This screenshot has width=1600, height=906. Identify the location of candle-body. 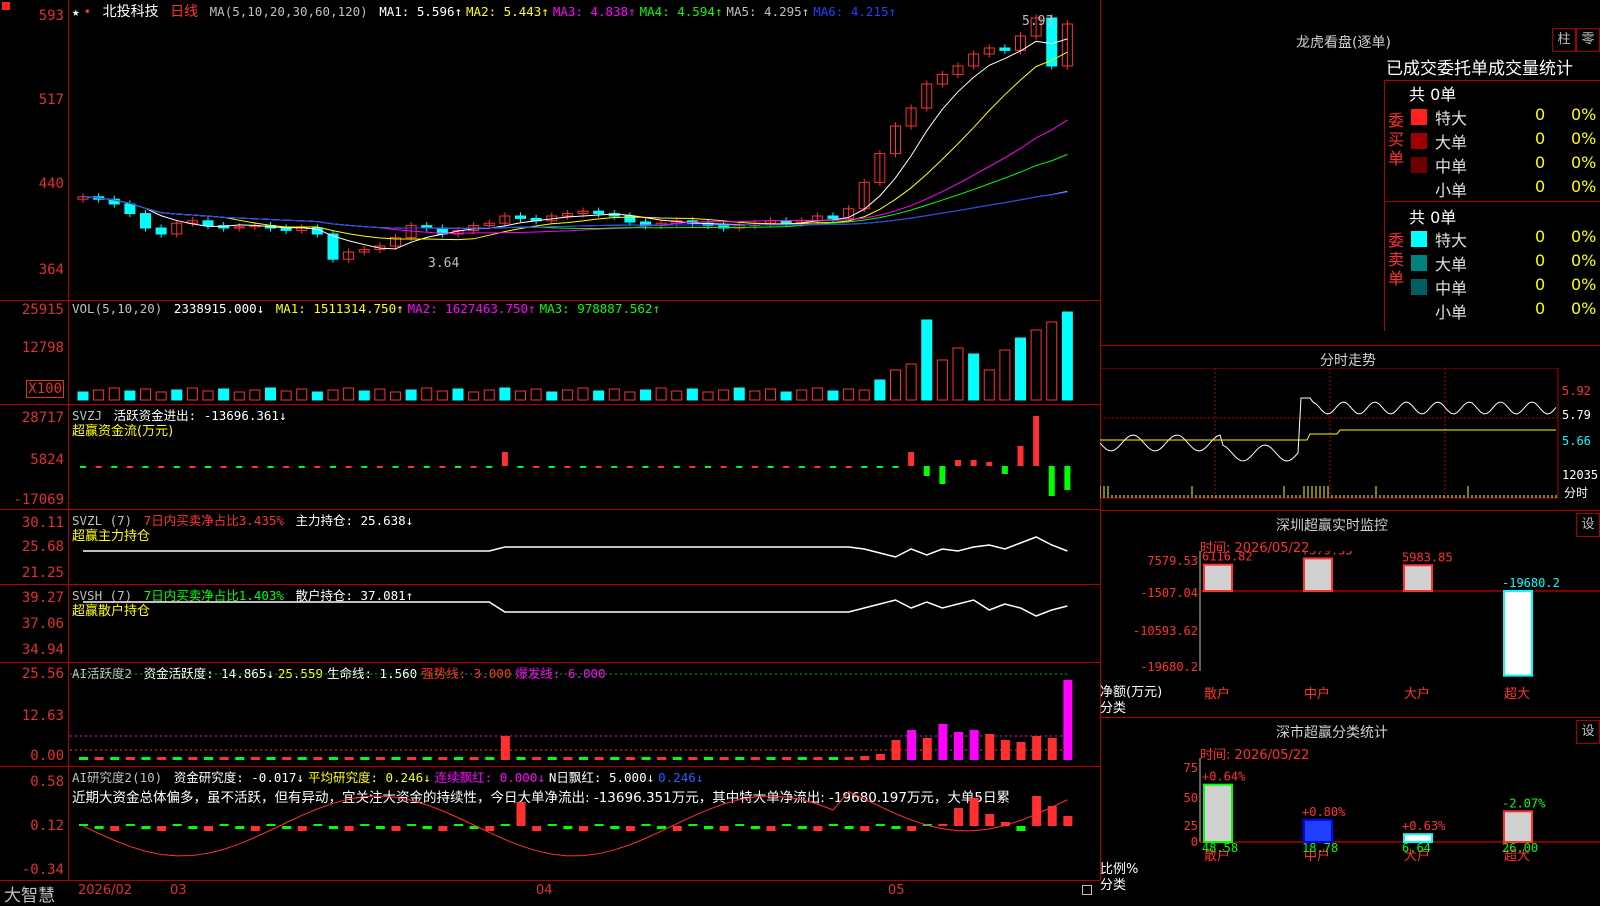
(599, 212).